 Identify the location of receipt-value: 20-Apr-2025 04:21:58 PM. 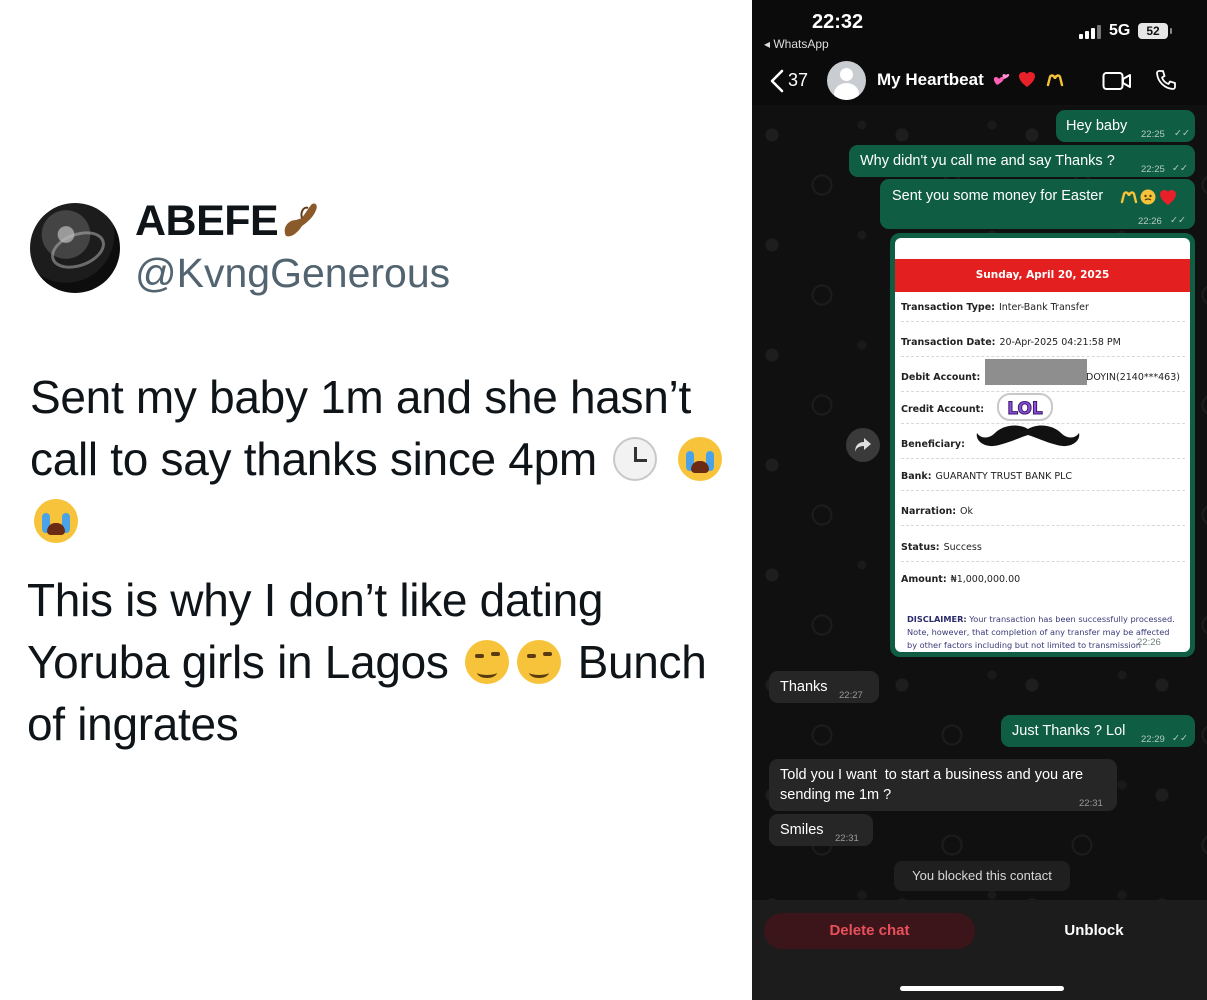
(1060, 342).